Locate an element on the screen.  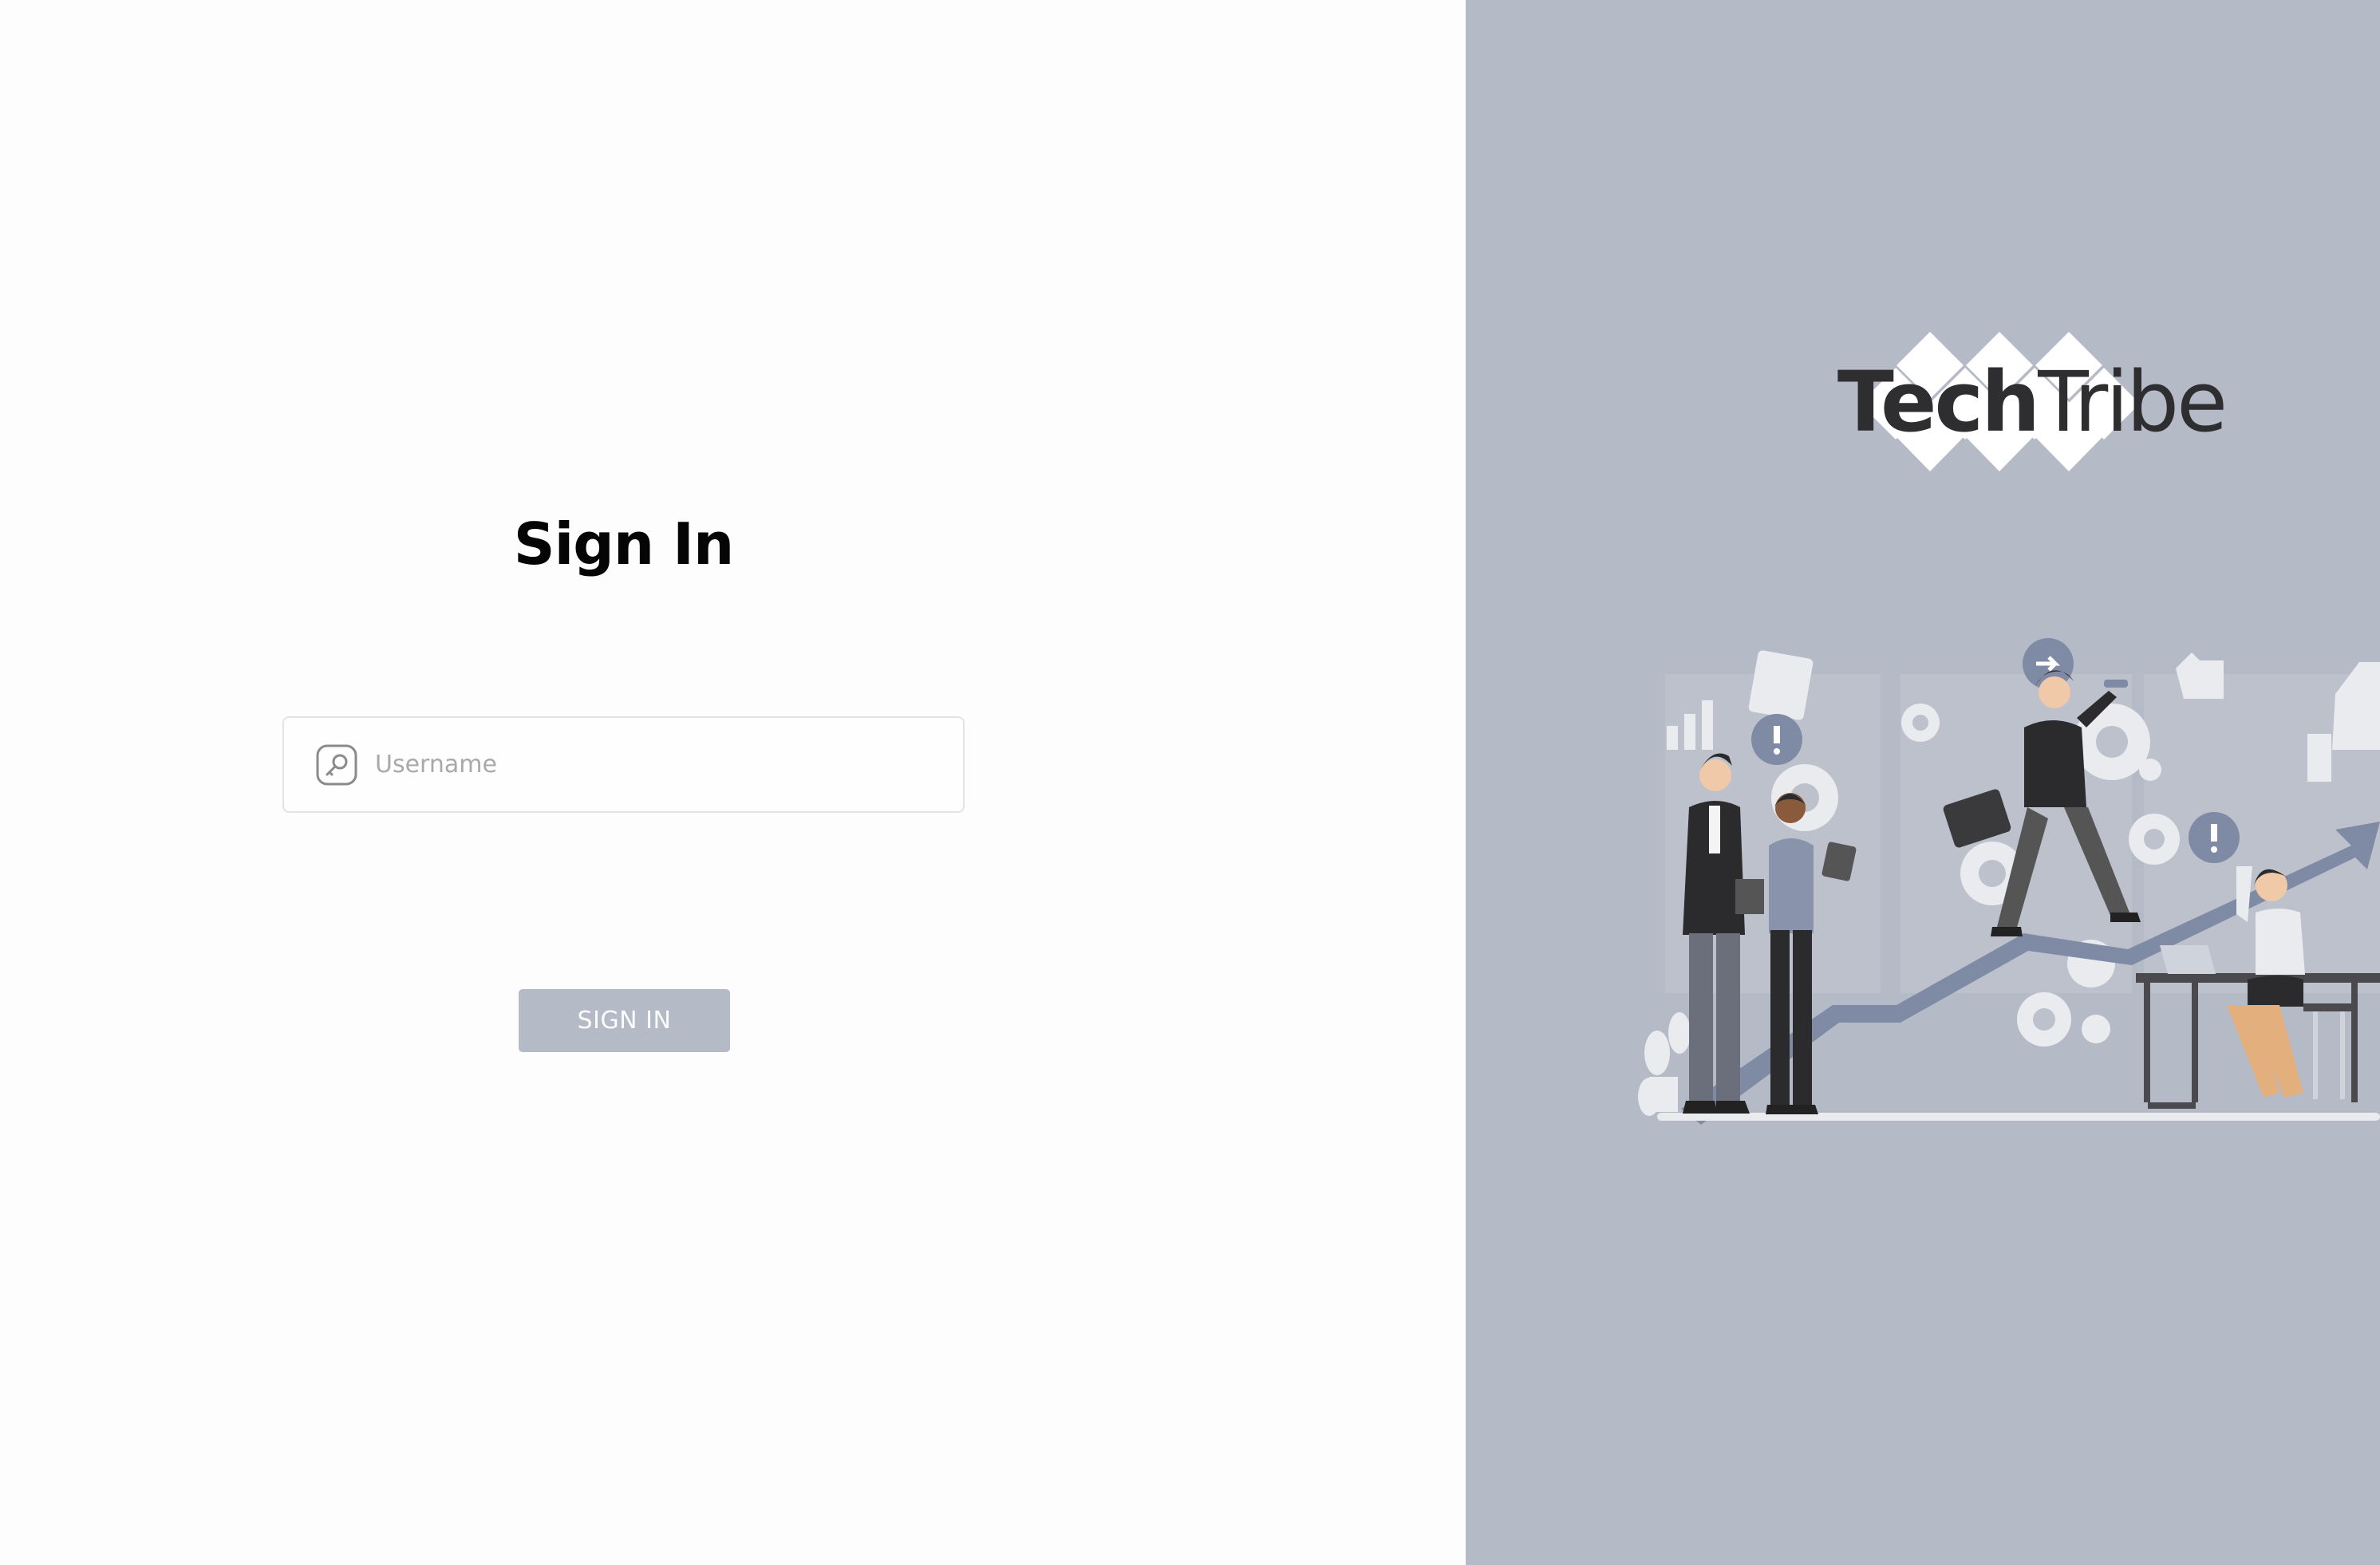
logo-text-tribe: Tribe is located at coordinates (2133, 402).